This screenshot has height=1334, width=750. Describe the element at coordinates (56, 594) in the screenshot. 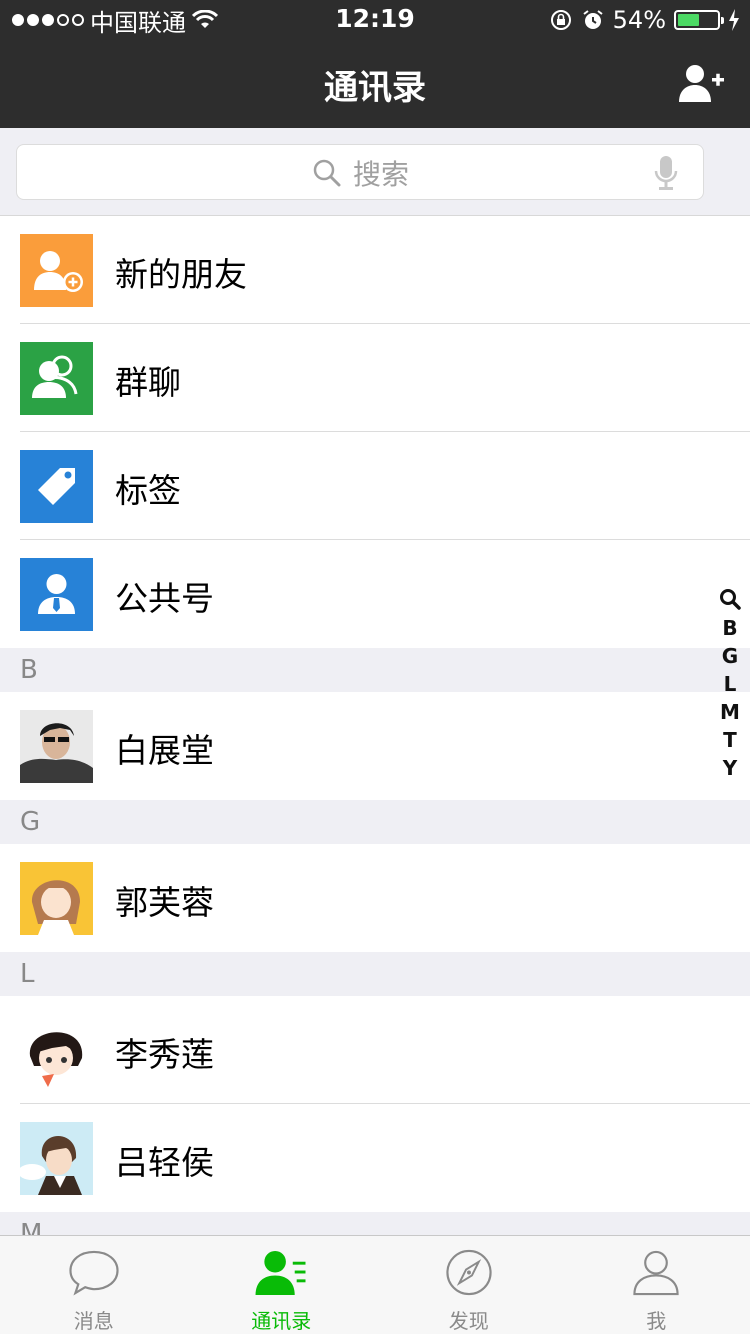

I see `official-account-icon` at that location.